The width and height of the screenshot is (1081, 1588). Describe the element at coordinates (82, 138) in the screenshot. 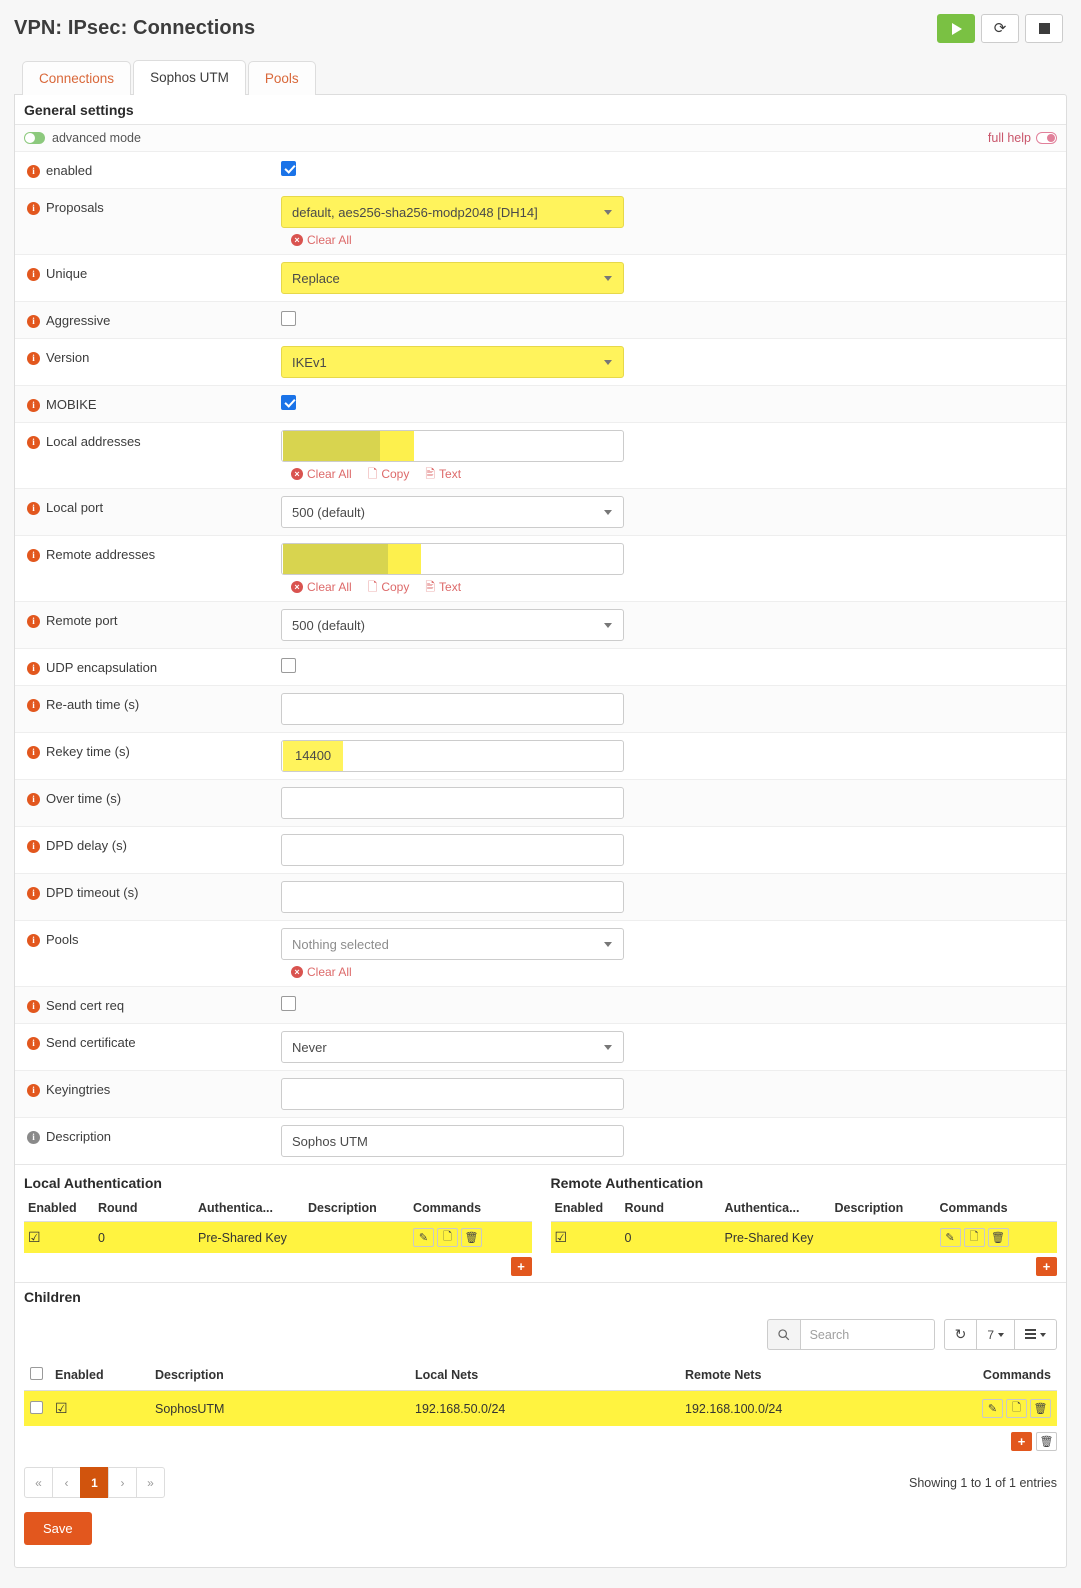

I see `advanced-mode-toggle: advanced mode` at that location.